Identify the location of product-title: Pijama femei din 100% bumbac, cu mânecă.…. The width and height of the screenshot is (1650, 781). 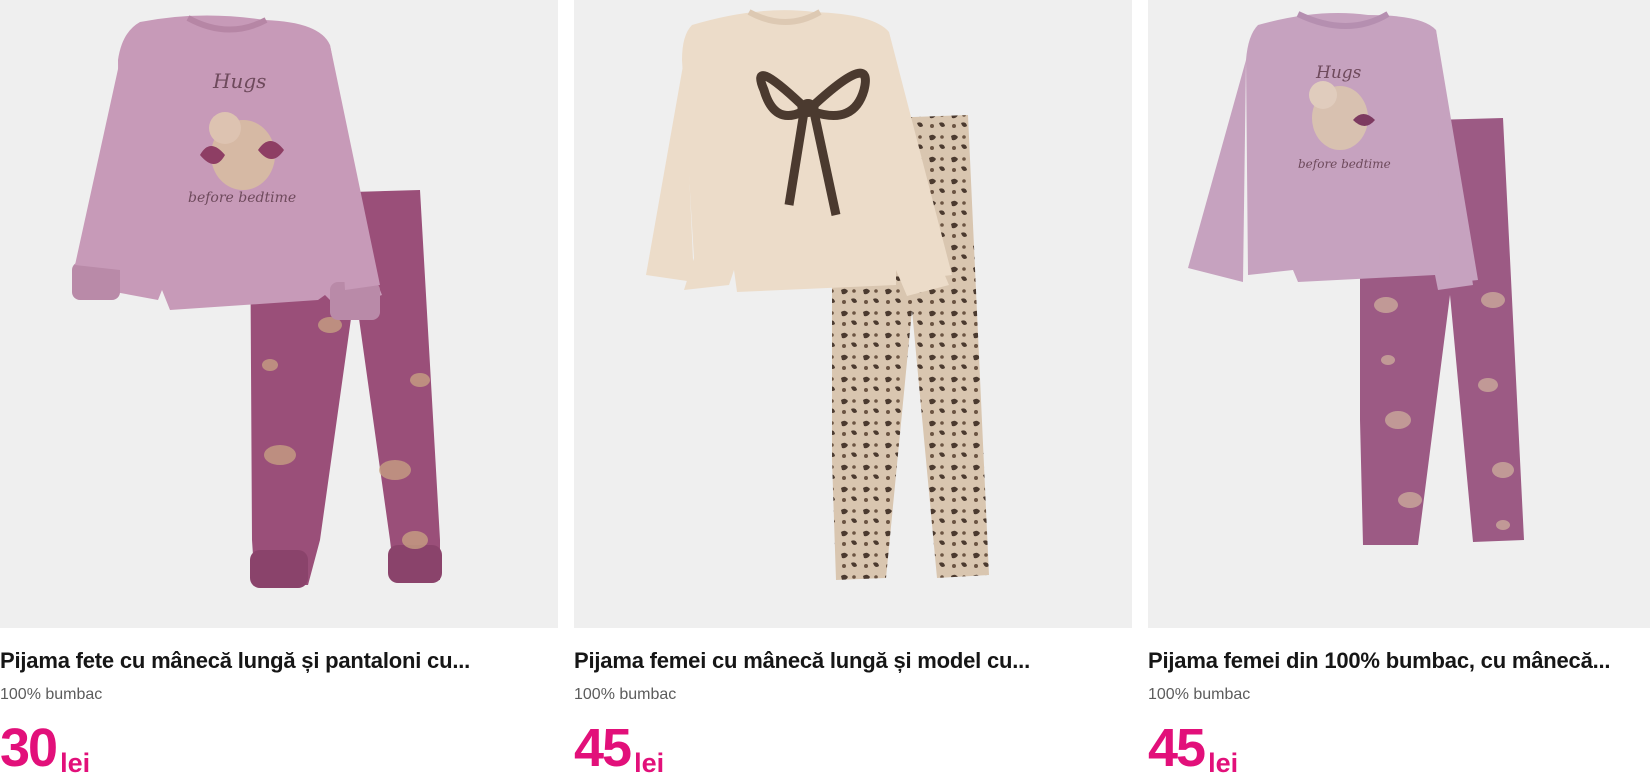
(1399, 661).